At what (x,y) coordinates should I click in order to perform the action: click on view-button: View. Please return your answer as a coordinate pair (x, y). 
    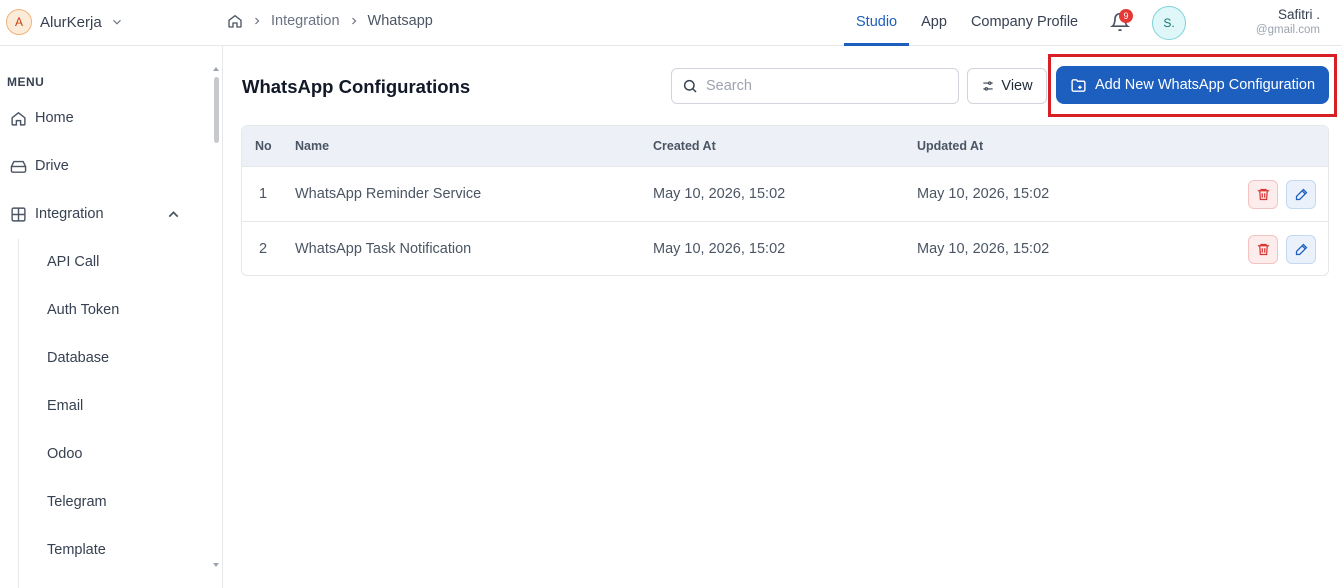
    Looking at the image, I should click on (1007, 86).